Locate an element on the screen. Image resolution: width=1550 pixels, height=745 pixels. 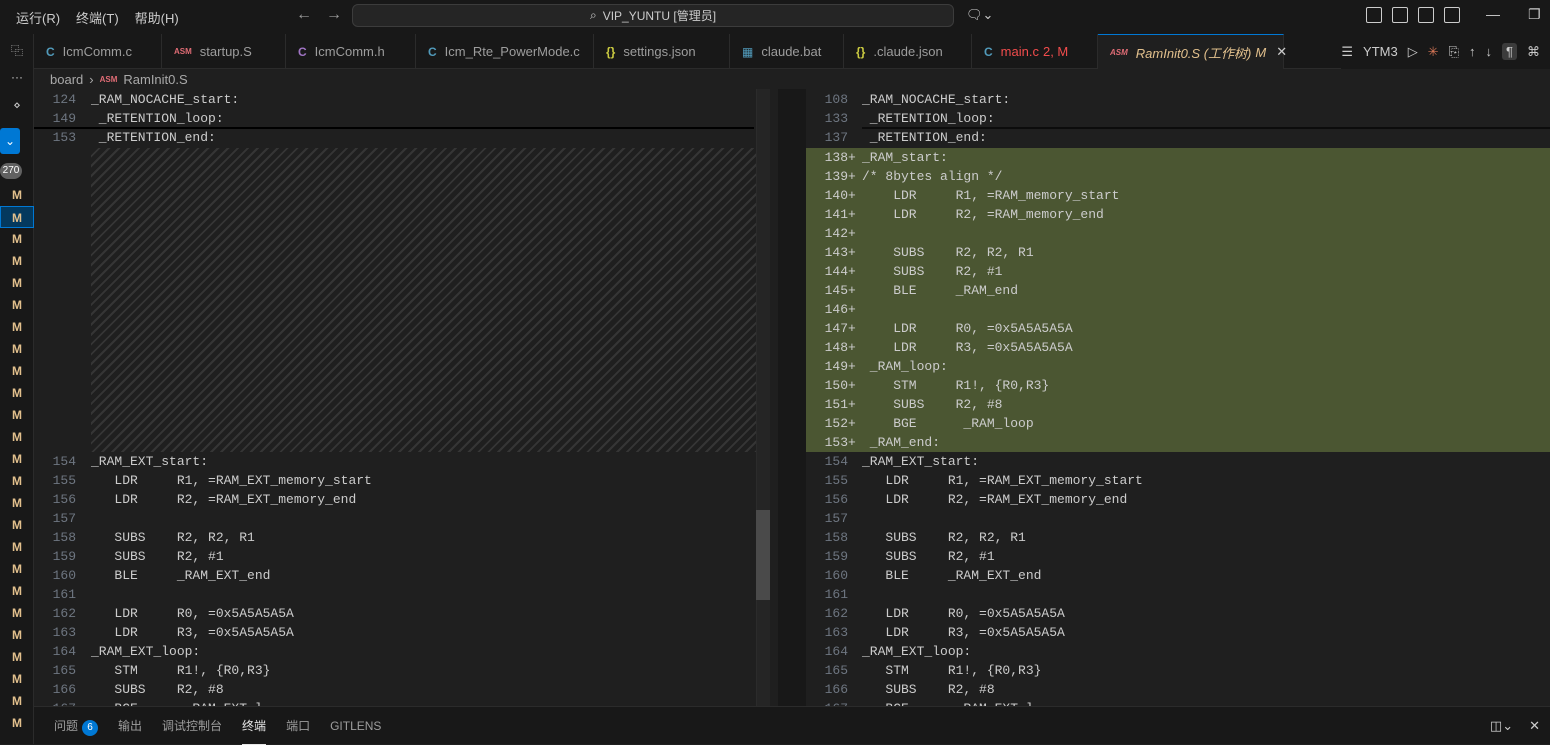
source-control-icon: ⋄ is located at coordinates (17, 105).